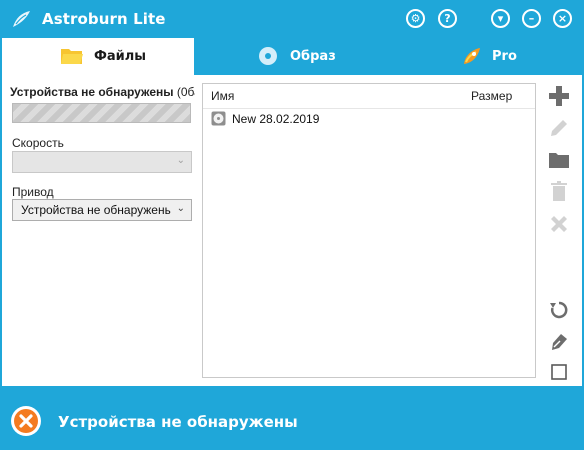  I want to click on tab-bar: Файлы Образ Pro, so click(292, 56).